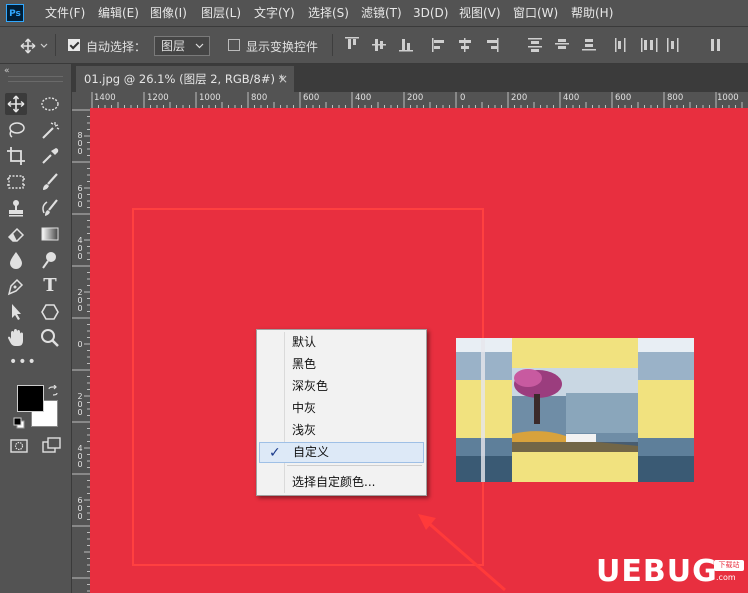 The height and width of the screenshot is (593, 748). Describe the element at coordinates (50, 234) in the screenshot. I see `gradient-icon` at that location.